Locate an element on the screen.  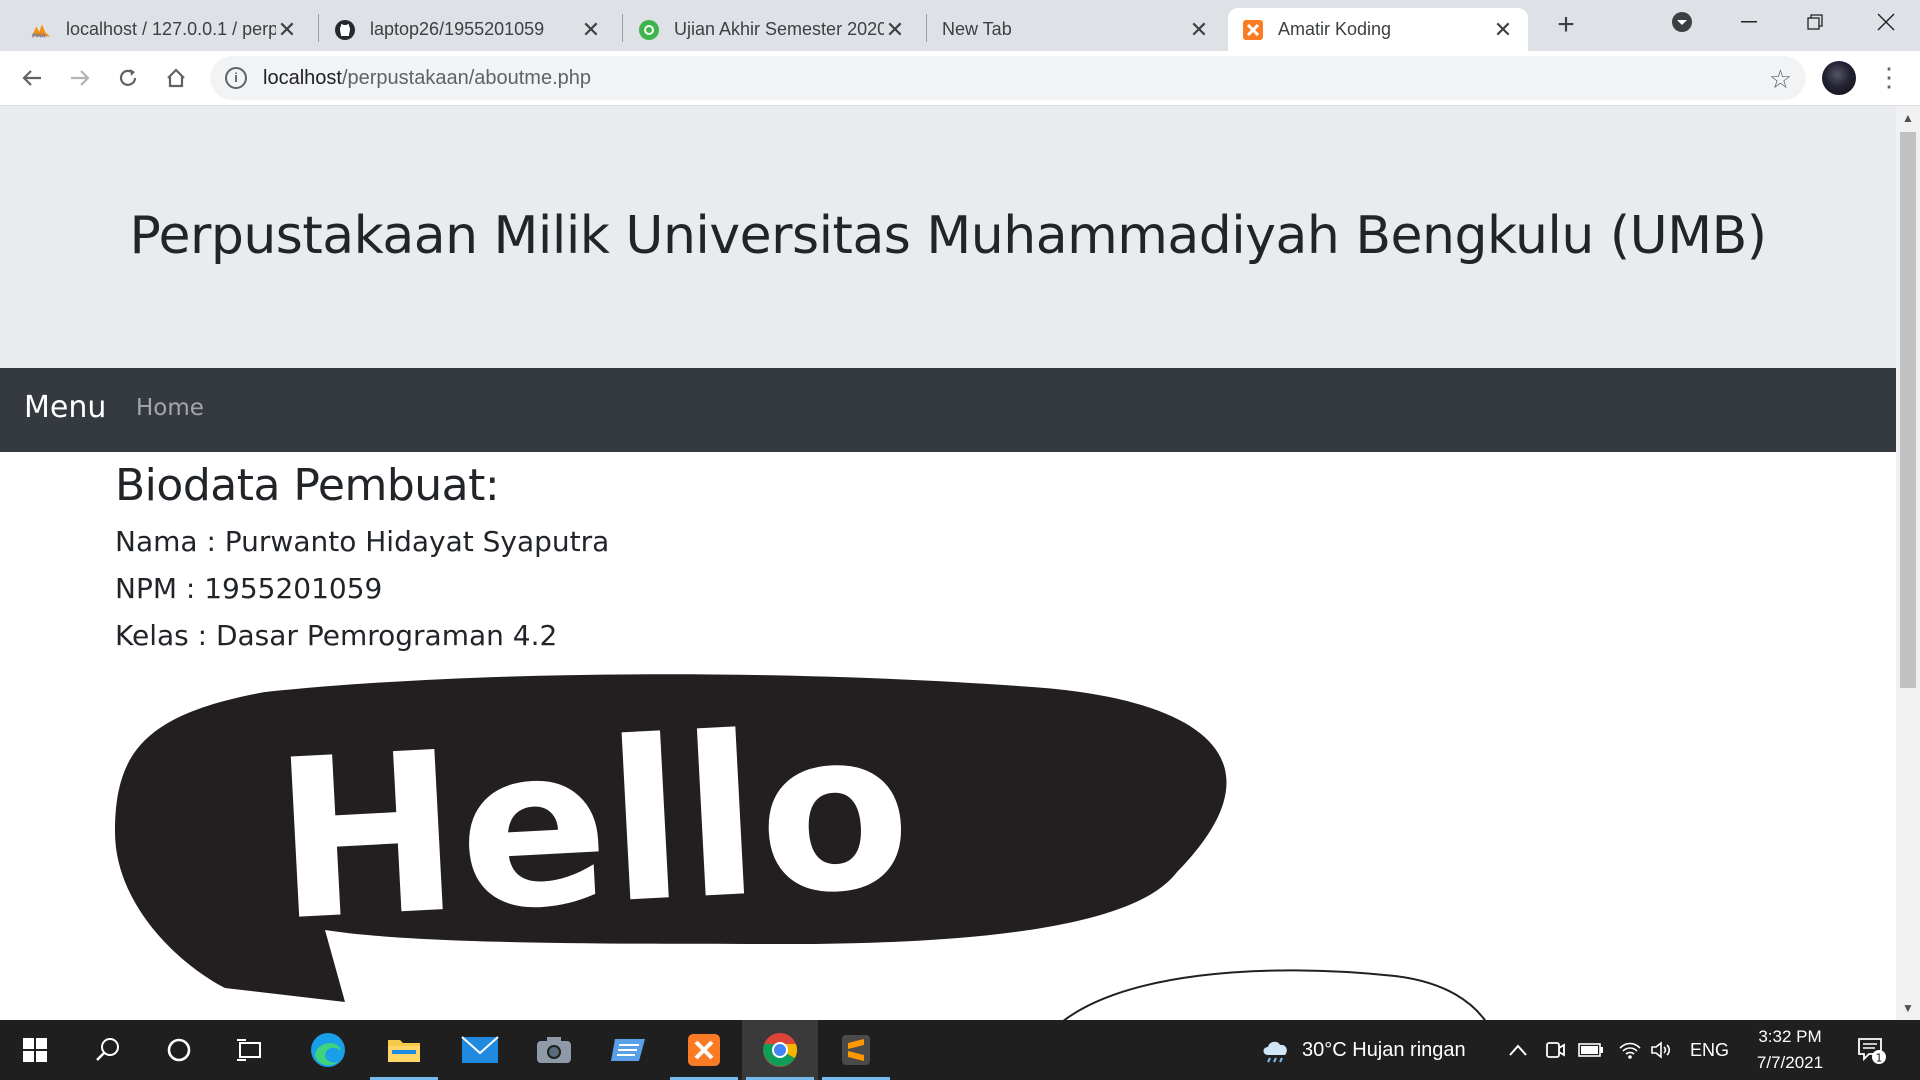
browser-menu-icon: ⋮ is located at coordinates (1889, 78).